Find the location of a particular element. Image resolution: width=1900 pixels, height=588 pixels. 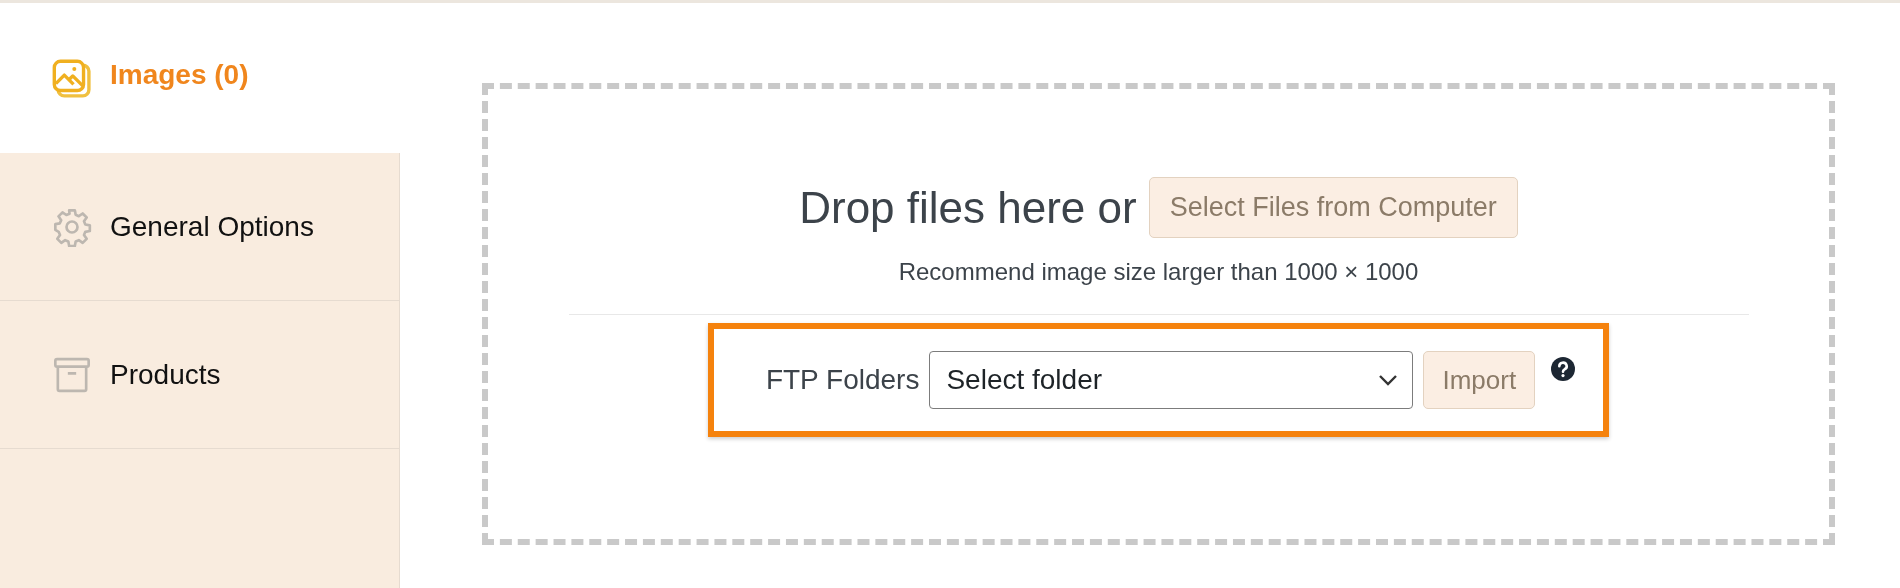

size-hint: Recommend image size larger than 1000 × 1000 is located at coordinates (1158, 272).